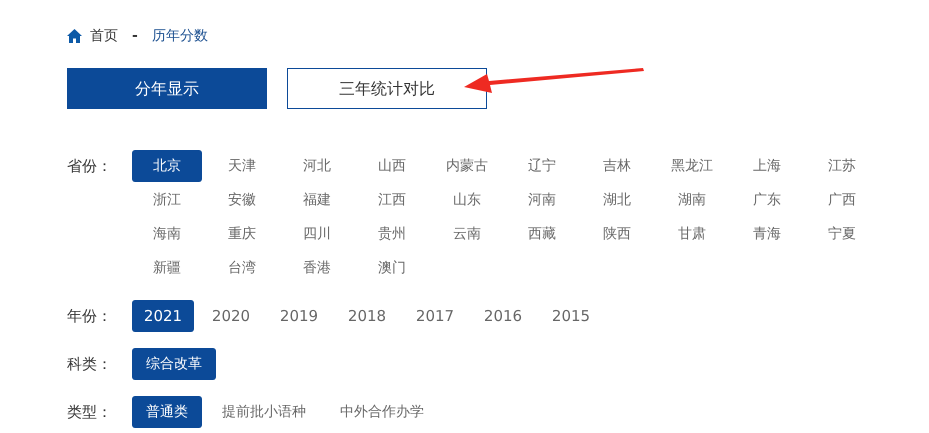 Image resolution: width=929 pixels, height=433 pixels. What do you see at coordinates (392, 234) in the screenshot?
I see `filter-option: 贵州` at bounding box center [392, 234].